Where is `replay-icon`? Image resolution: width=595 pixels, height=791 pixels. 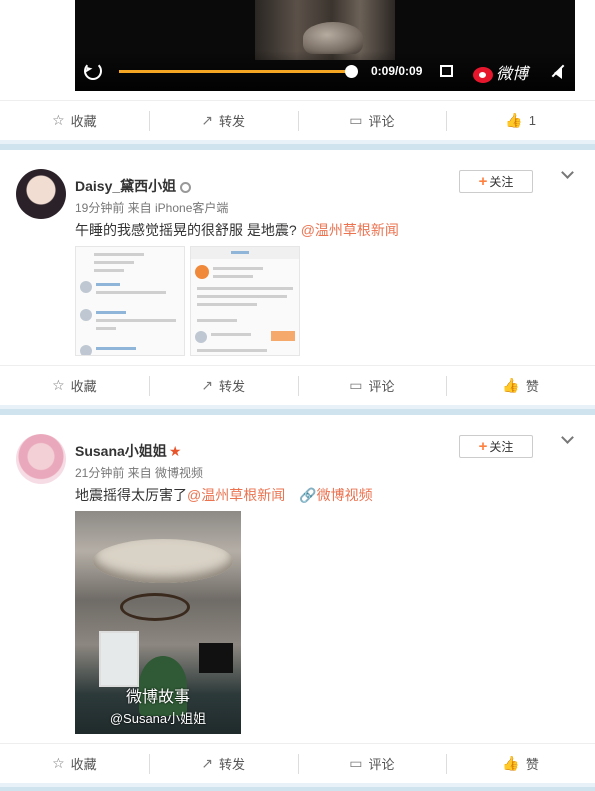
replay-icon is located at coordinates (93, 71).